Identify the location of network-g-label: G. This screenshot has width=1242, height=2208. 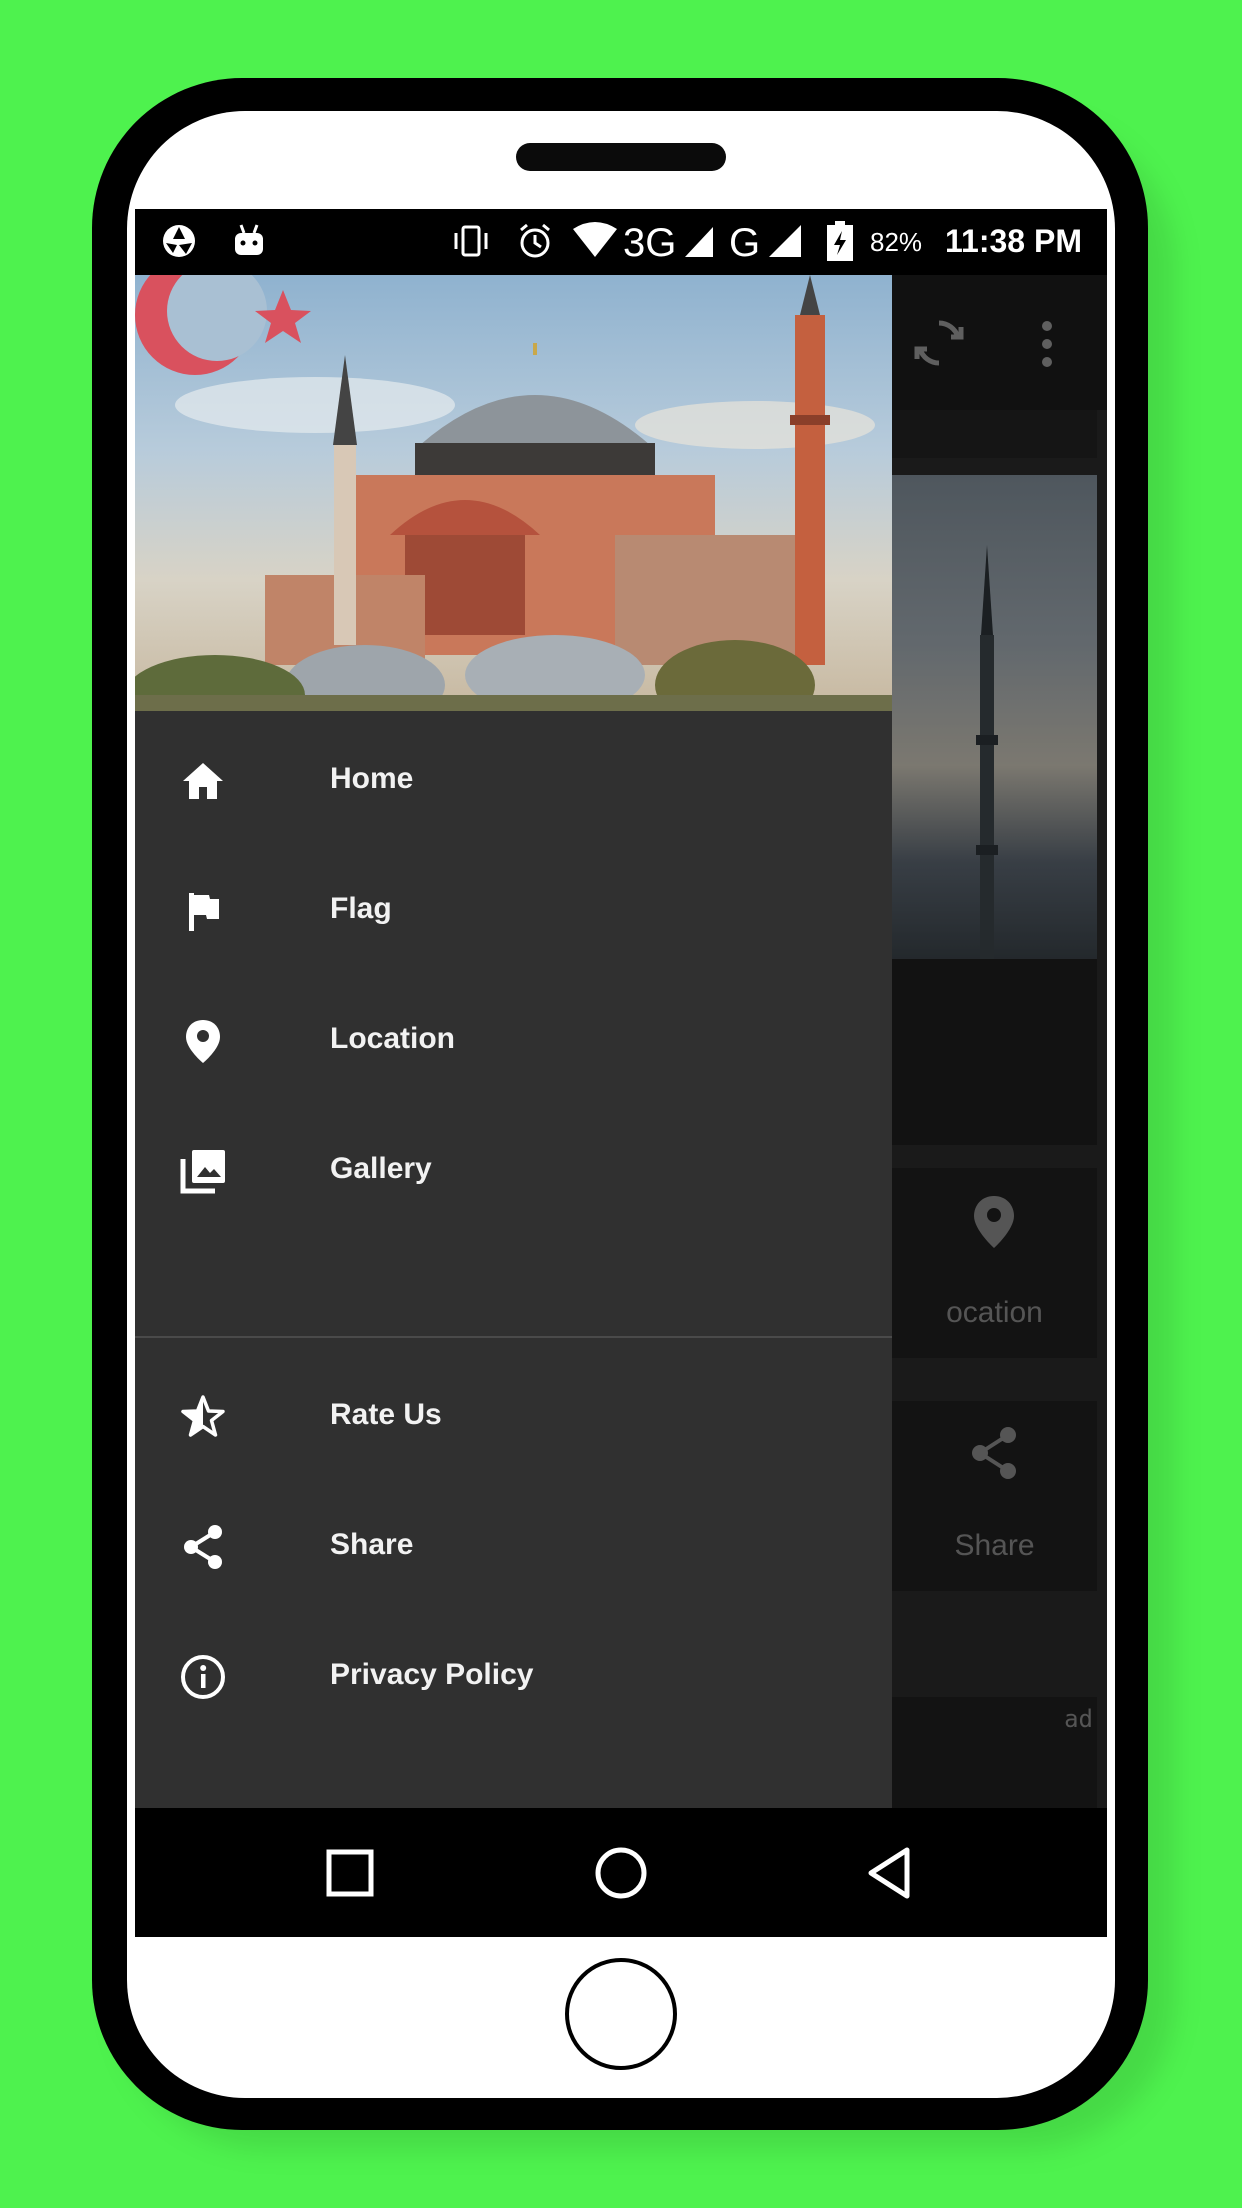
(745, 243).